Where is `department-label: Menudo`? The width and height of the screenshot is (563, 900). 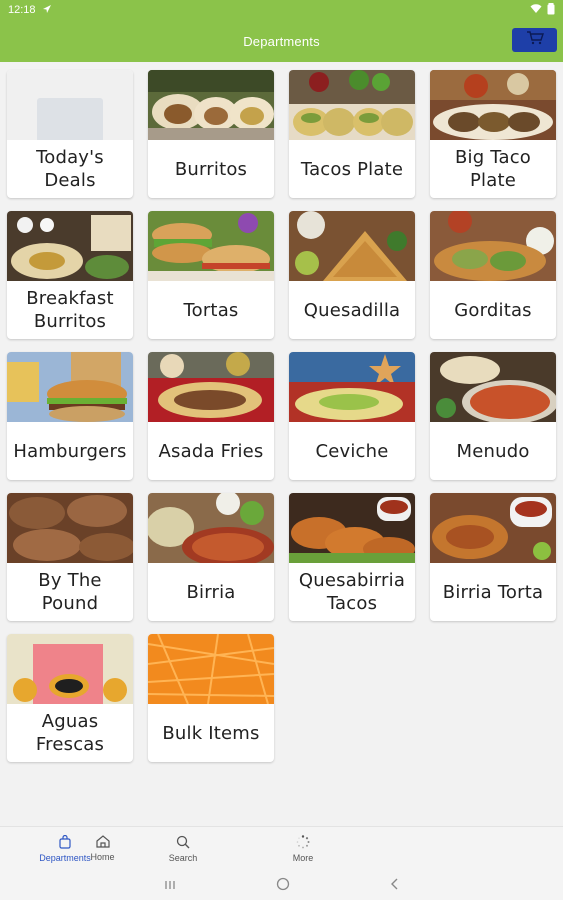 department-label: Menudo is located at coordinates (493, 451).